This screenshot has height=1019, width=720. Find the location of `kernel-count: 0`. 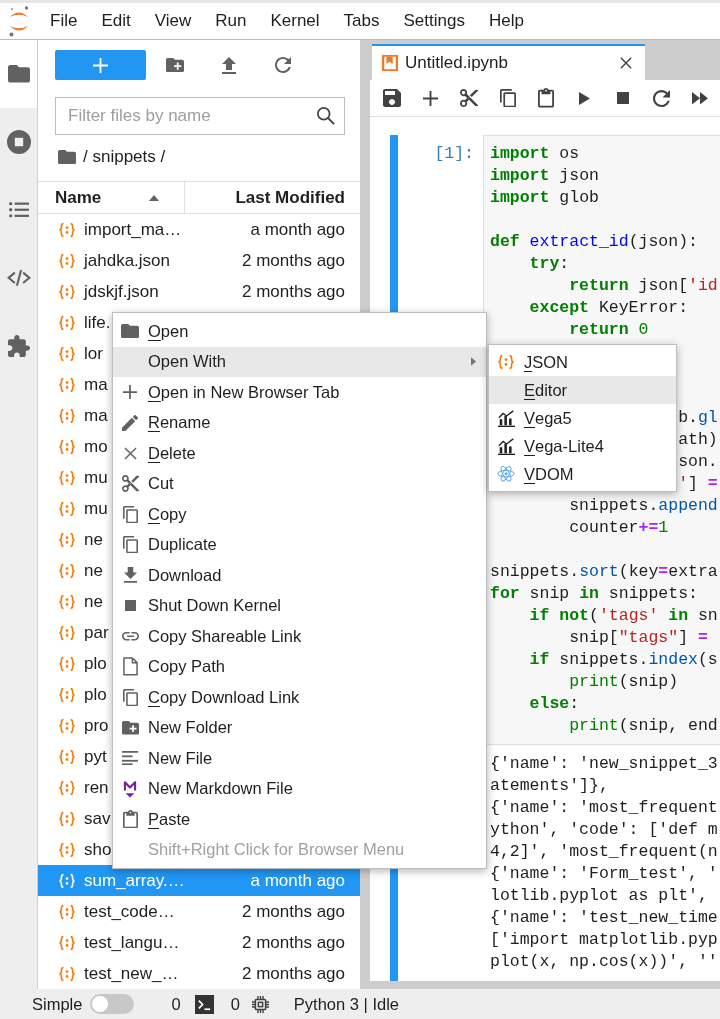

kernel-count: 0 is located at coordinates (235, 1004).